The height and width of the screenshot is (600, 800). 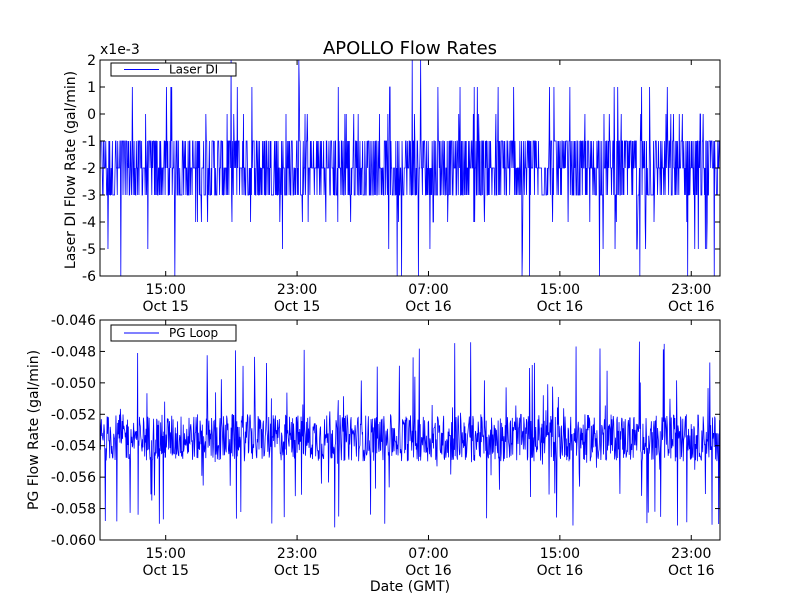 What do you see at coordinates (73, 352) in the screenshot?
I see `y-tick-label: -0.048` at bounding box center [73, 352].